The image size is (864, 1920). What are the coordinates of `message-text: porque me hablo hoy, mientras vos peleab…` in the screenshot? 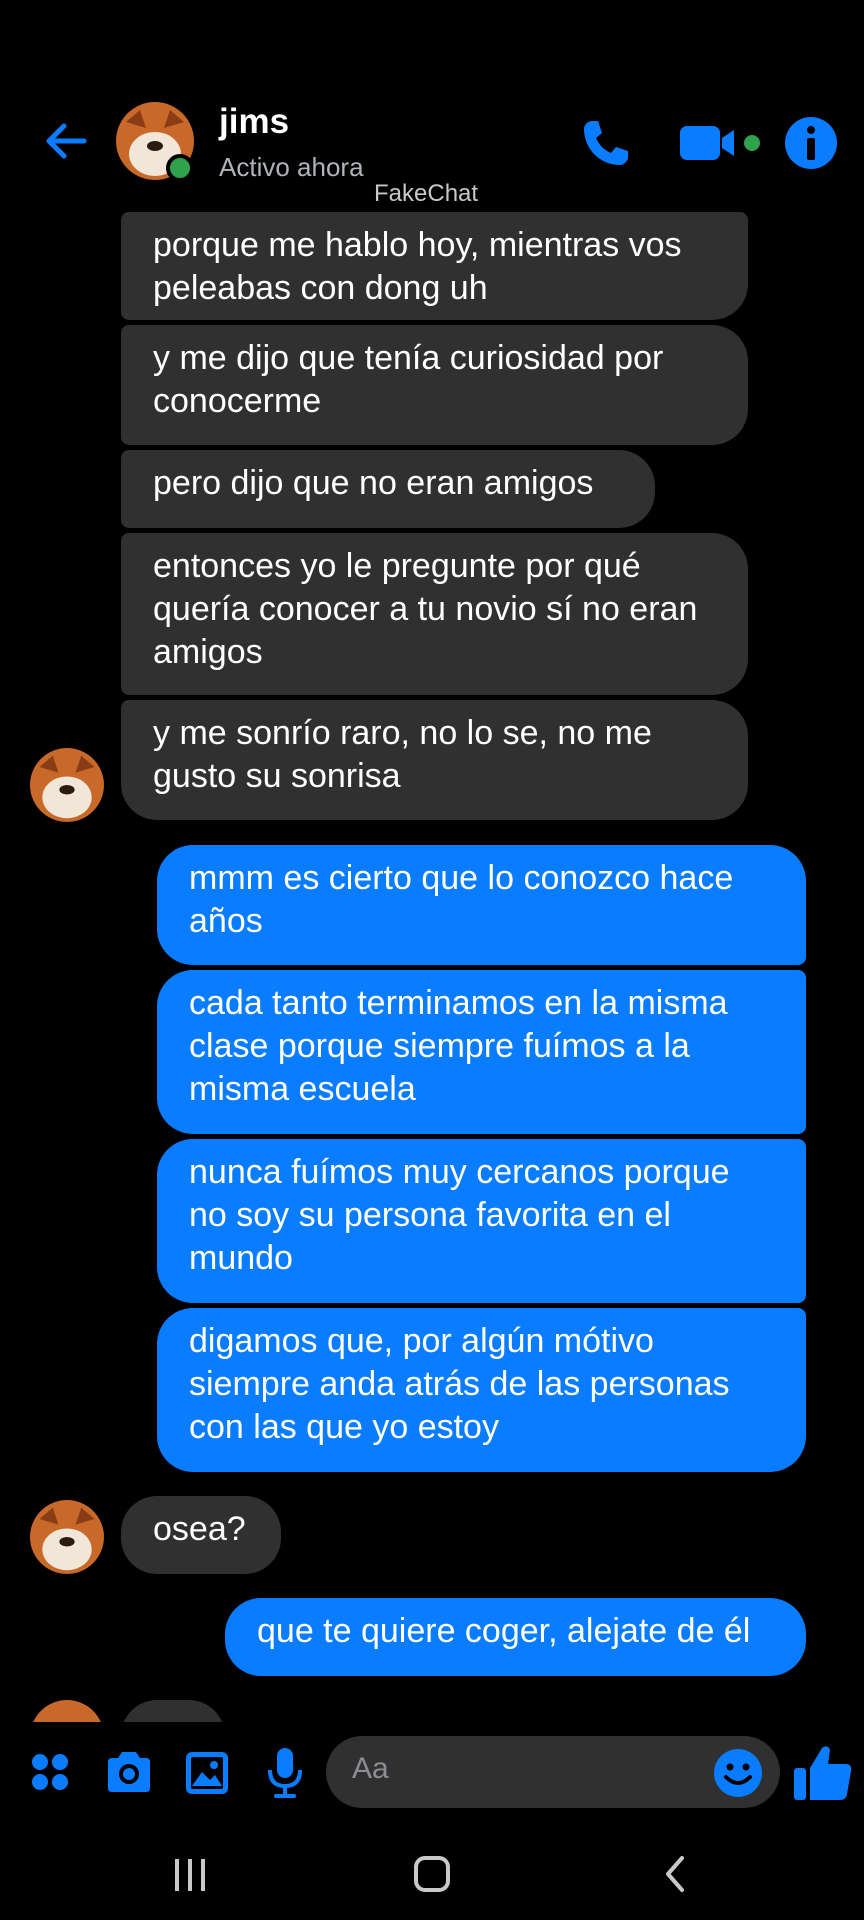 It's located at (417, 266).